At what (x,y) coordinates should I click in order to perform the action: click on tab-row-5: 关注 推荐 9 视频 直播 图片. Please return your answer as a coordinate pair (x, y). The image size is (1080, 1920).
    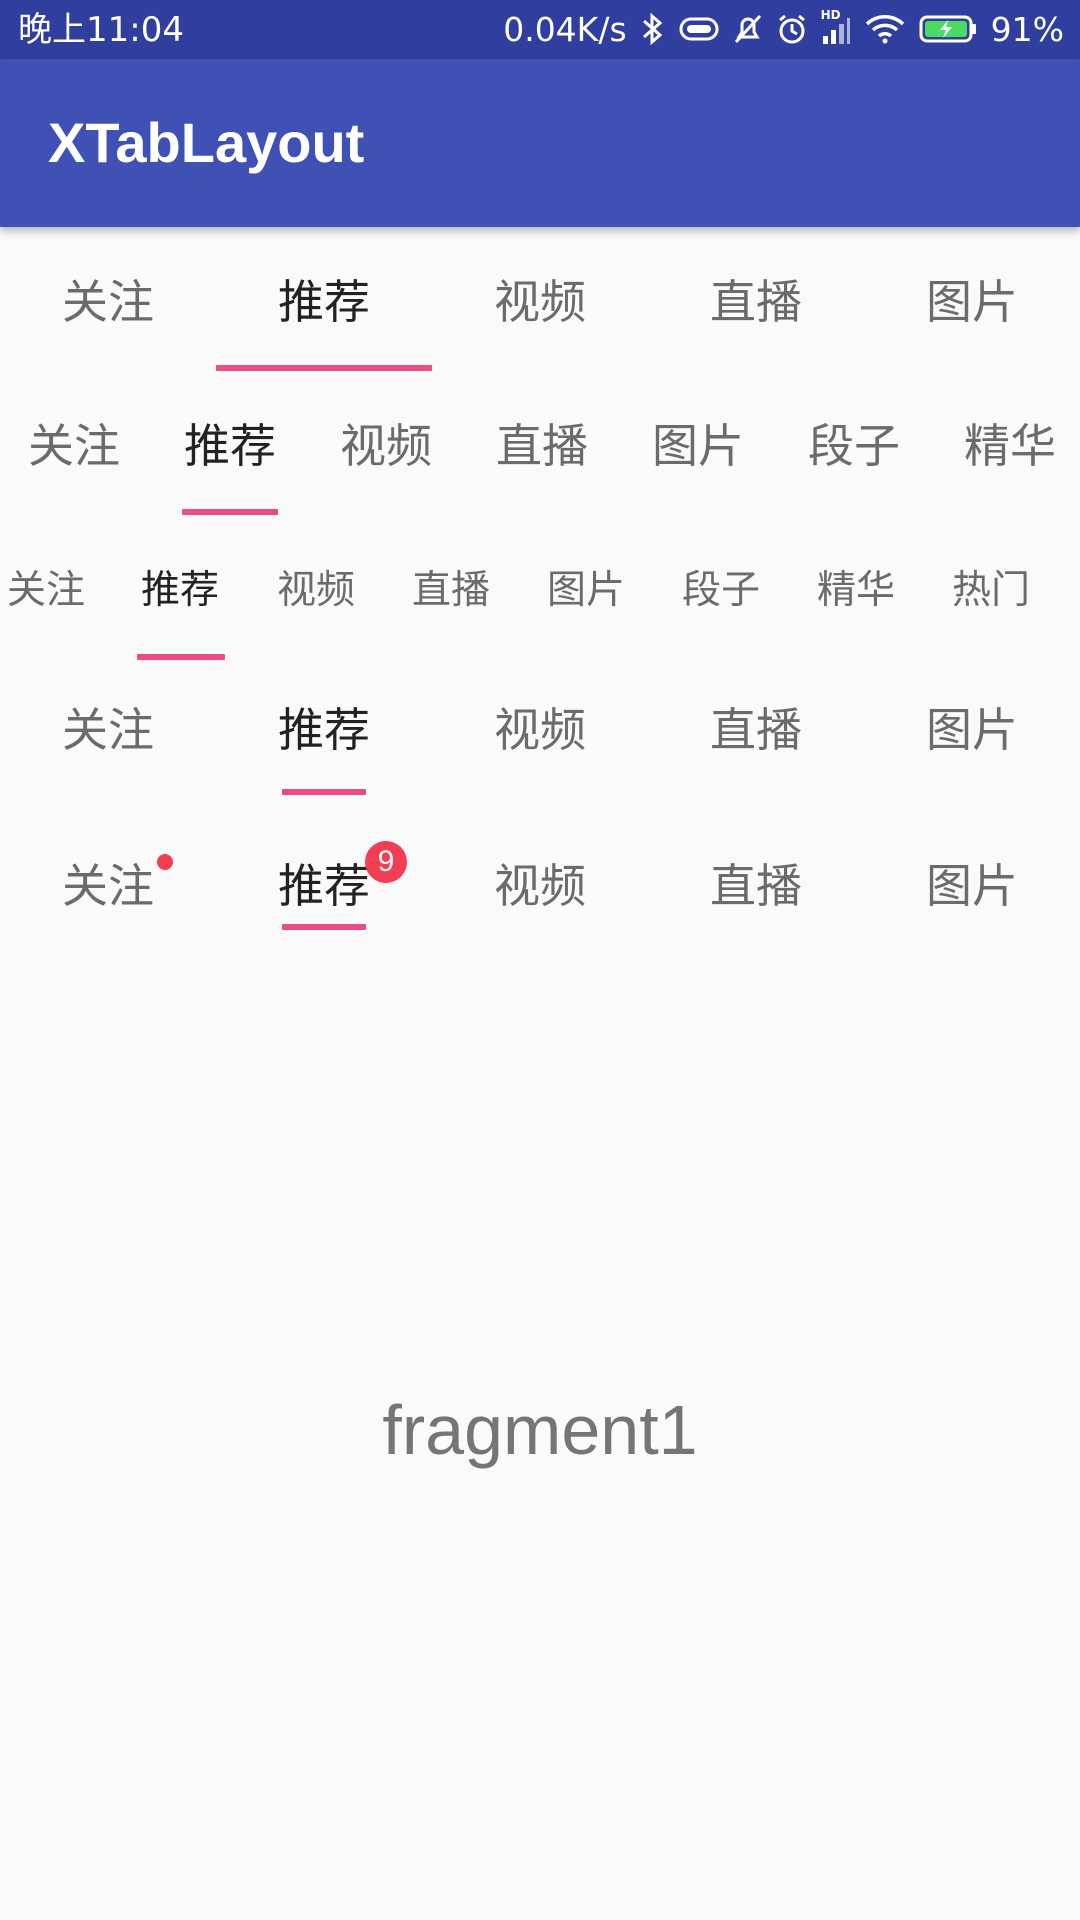
    Looking at the image, I should click on (540, 887).